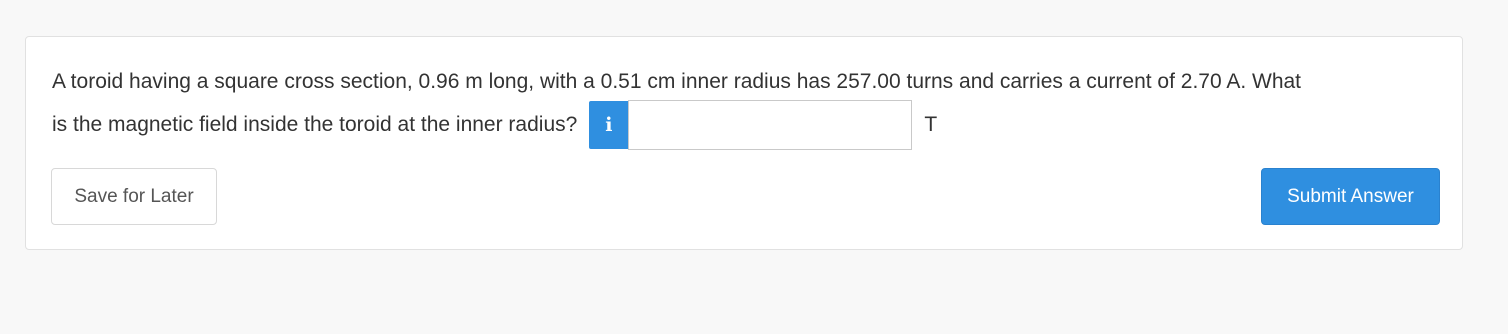  What do you see at coordinates (931, 124) in the screenshot?
I see `unit-label: T` at bounding box center [931, 124].